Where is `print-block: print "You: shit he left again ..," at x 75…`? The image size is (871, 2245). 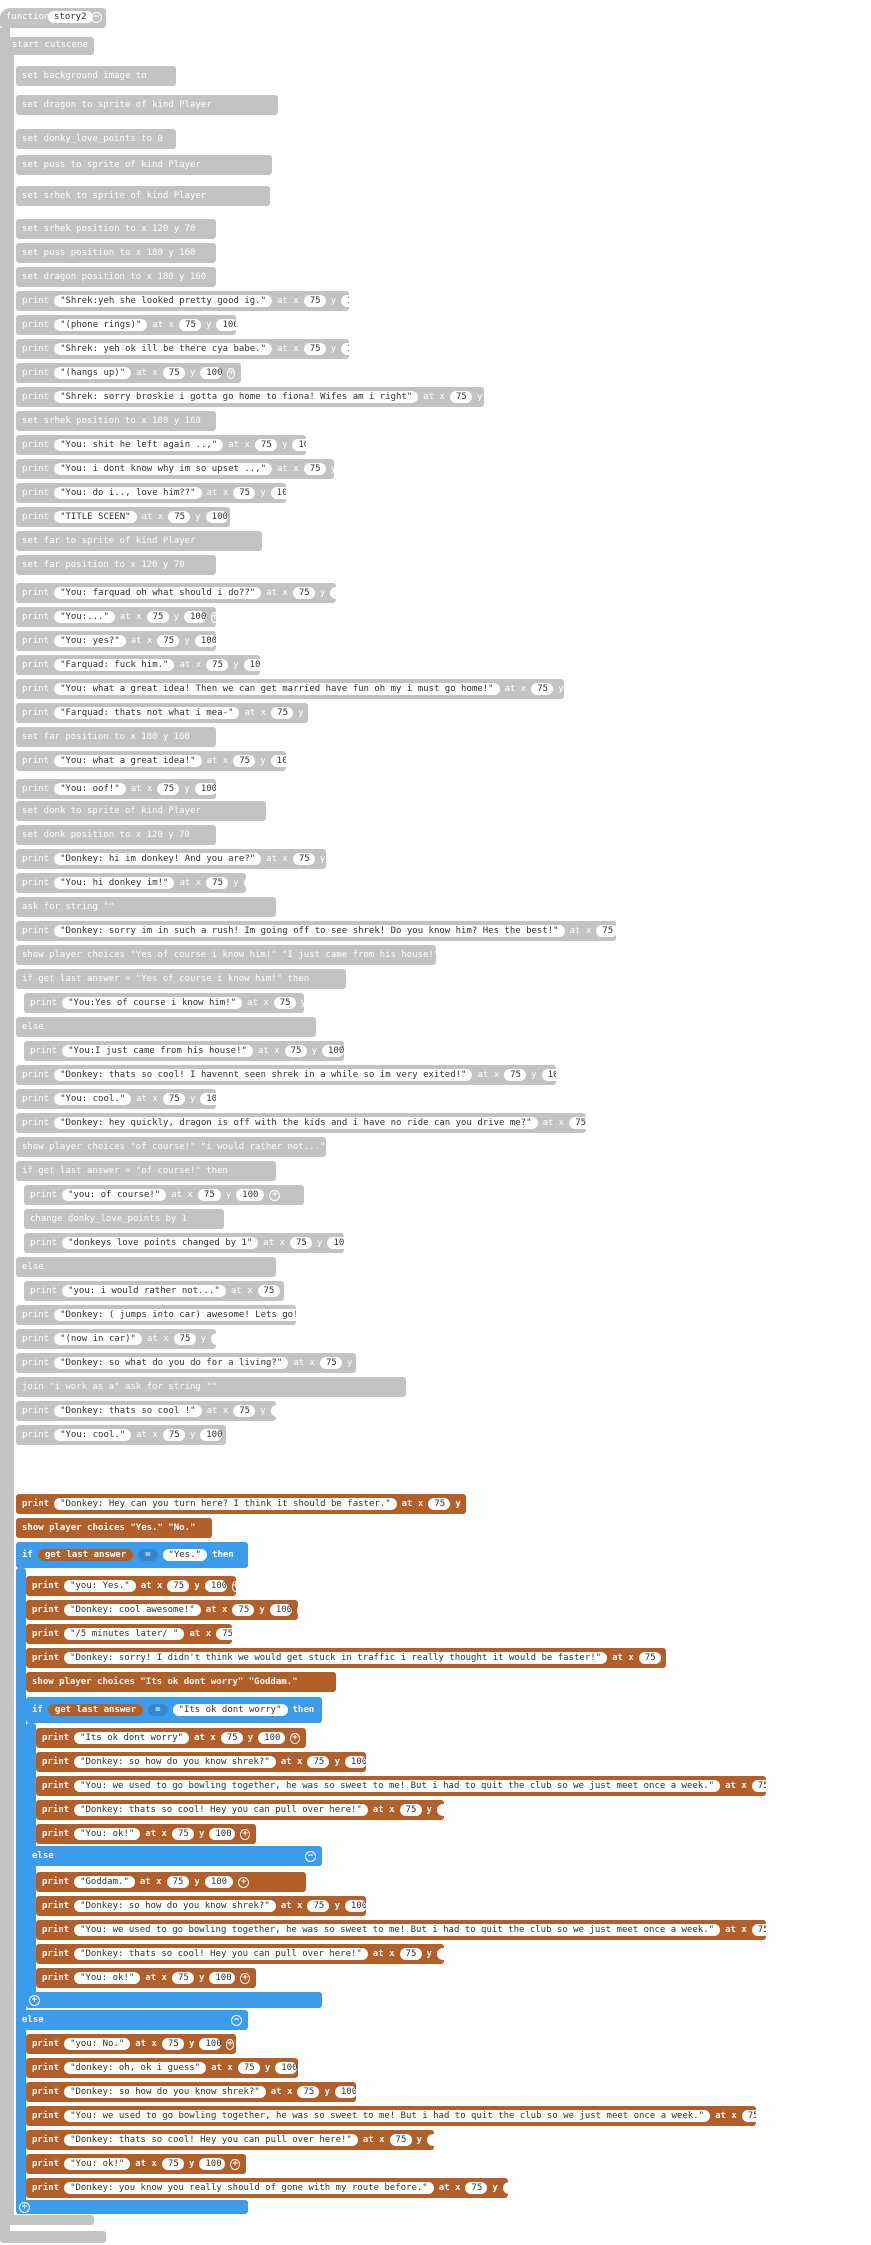
print-block: print "You: shit he left again ..," at x 75… is located at coordinates (161, 445).